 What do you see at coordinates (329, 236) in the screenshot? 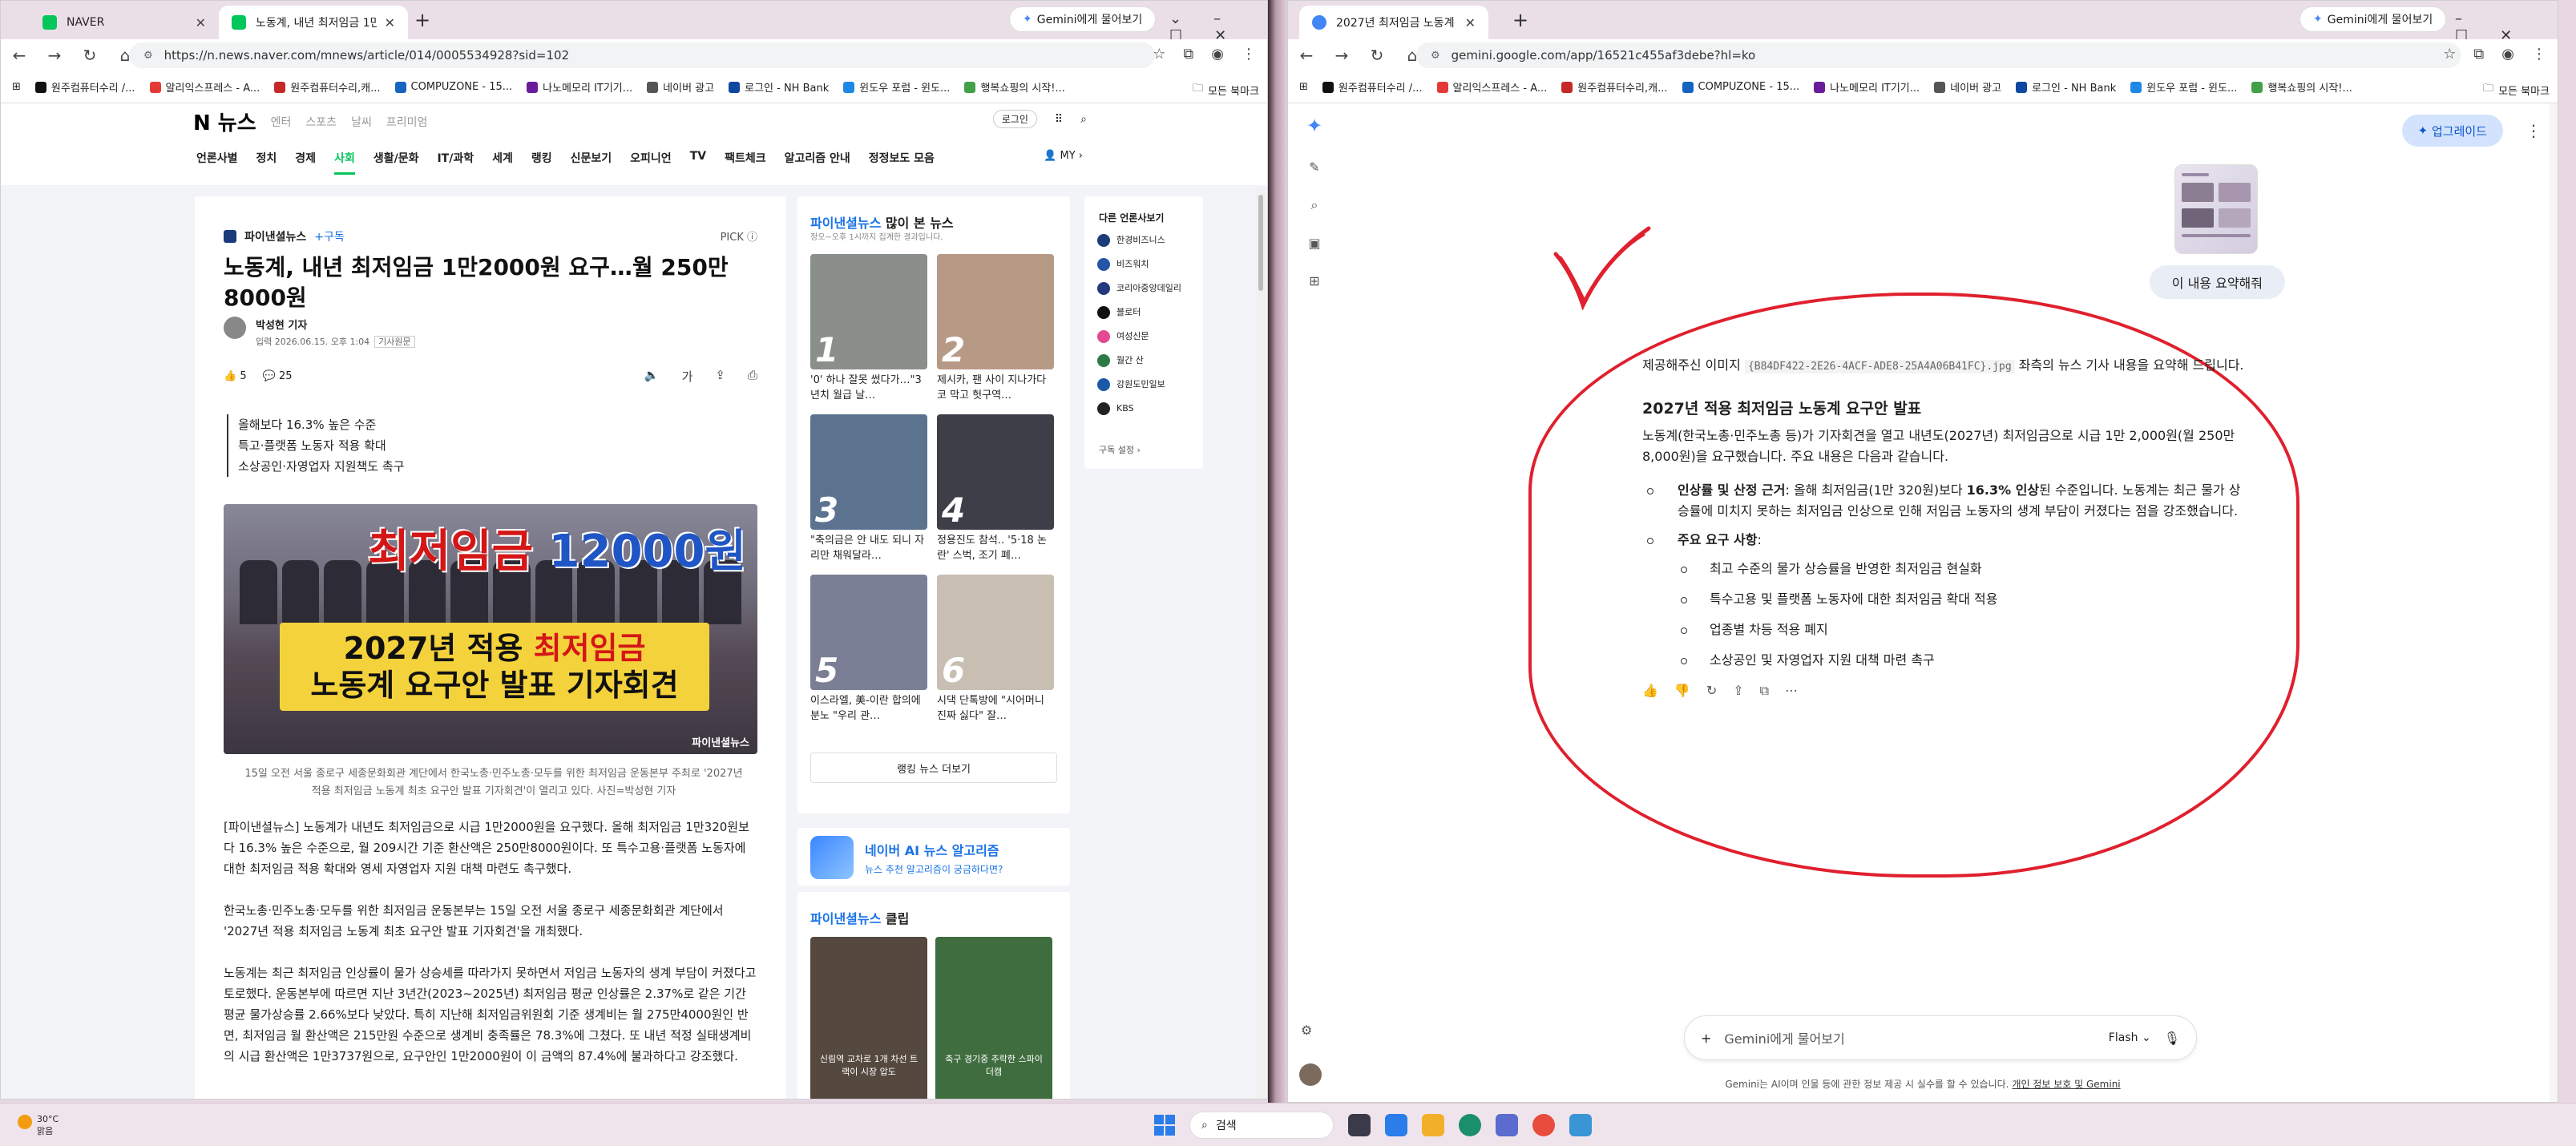
I see `subscribe-button: +구독` at bounding box center [329, 236].